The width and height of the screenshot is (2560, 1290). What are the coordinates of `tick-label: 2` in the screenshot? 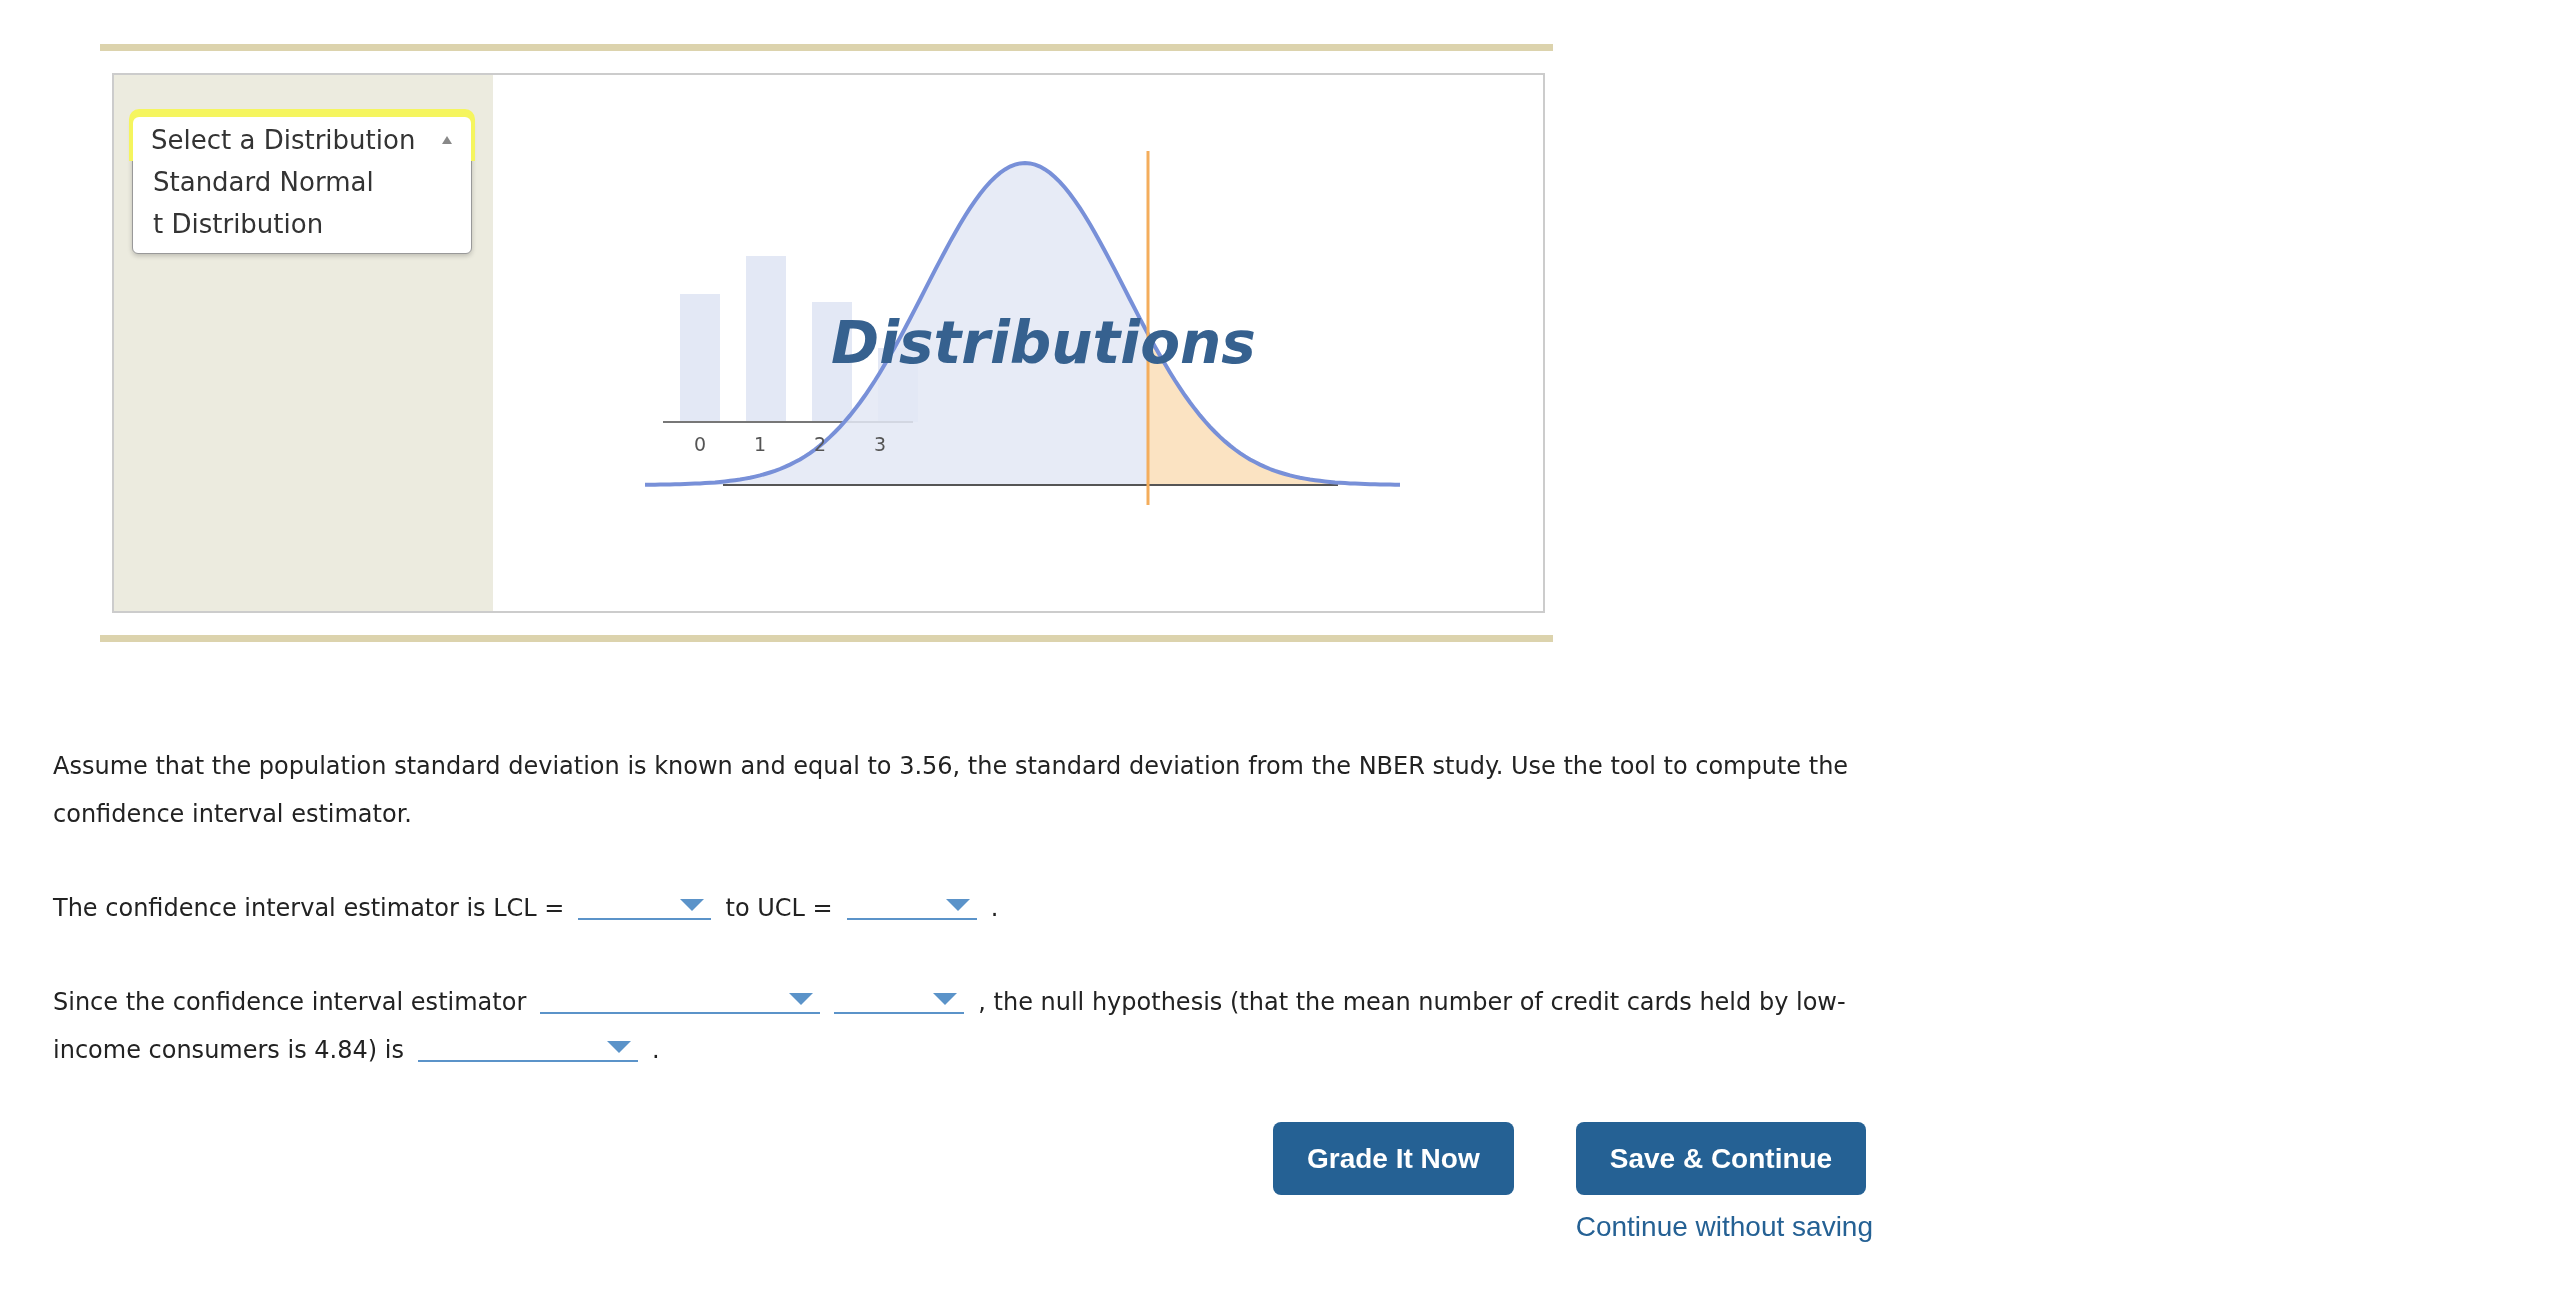 It's located at (820, 444).